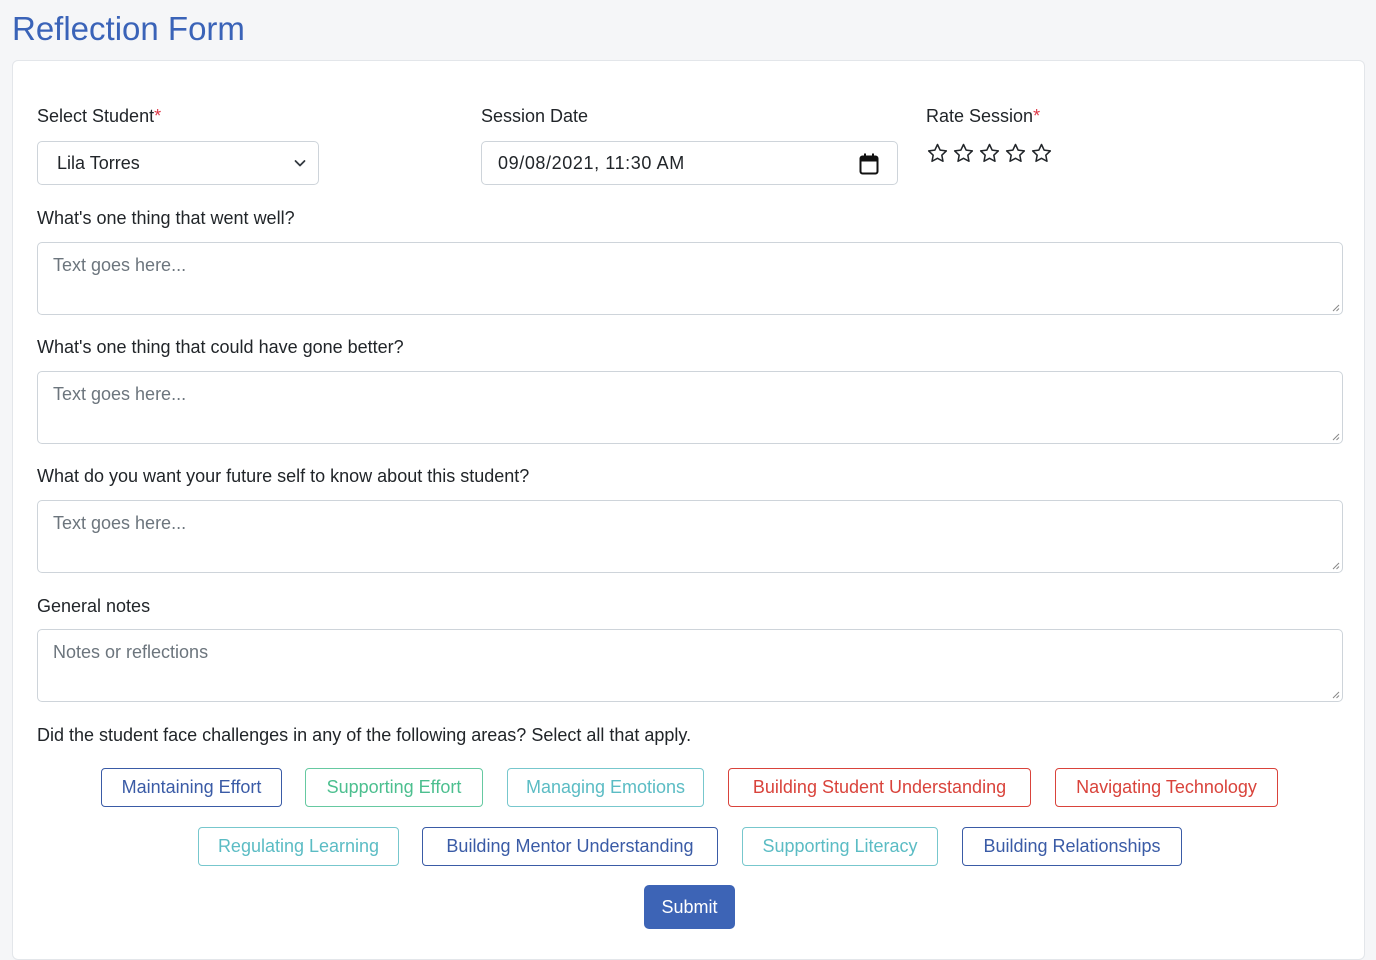 The height and width of the screenshot is (960, 1376). I want to click on session-date-value: 09/08/2021, 11:30 AM, so click(591, 163).